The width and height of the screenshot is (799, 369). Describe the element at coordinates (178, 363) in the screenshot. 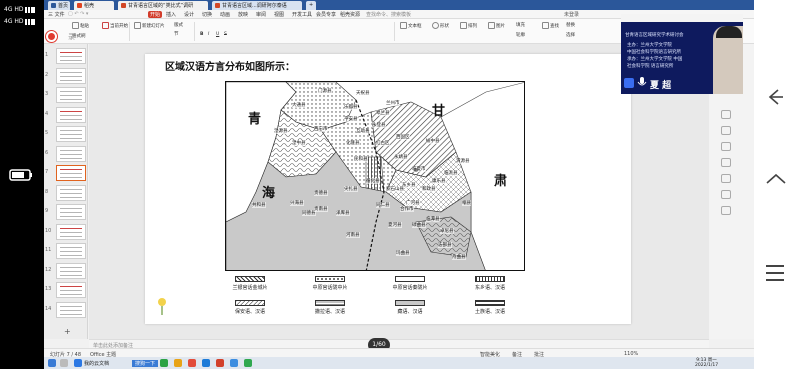

I see `folder-icon` at that location.